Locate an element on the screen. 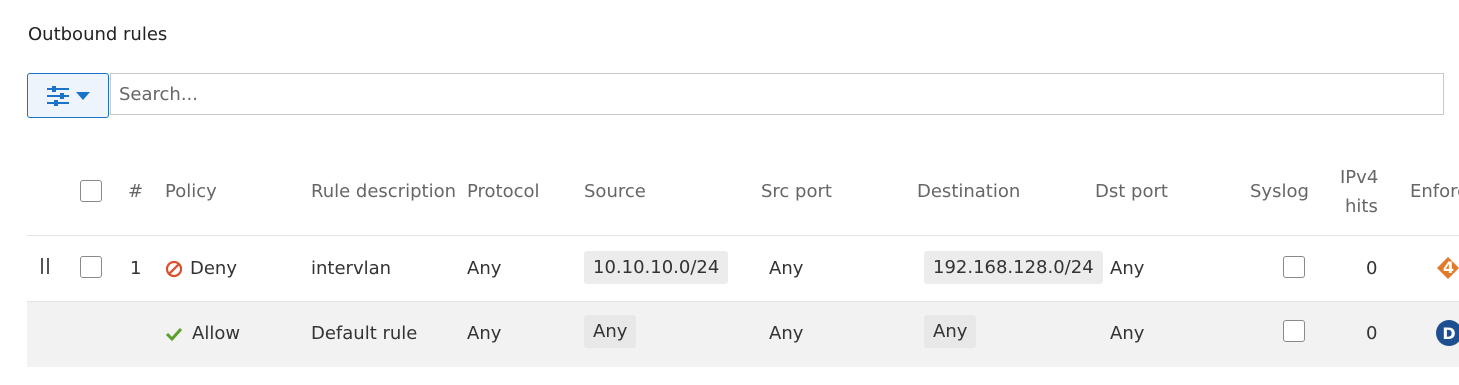 The width and height of the screenshot is (1459, 385). filter-button is located at coordinates (68, 95).